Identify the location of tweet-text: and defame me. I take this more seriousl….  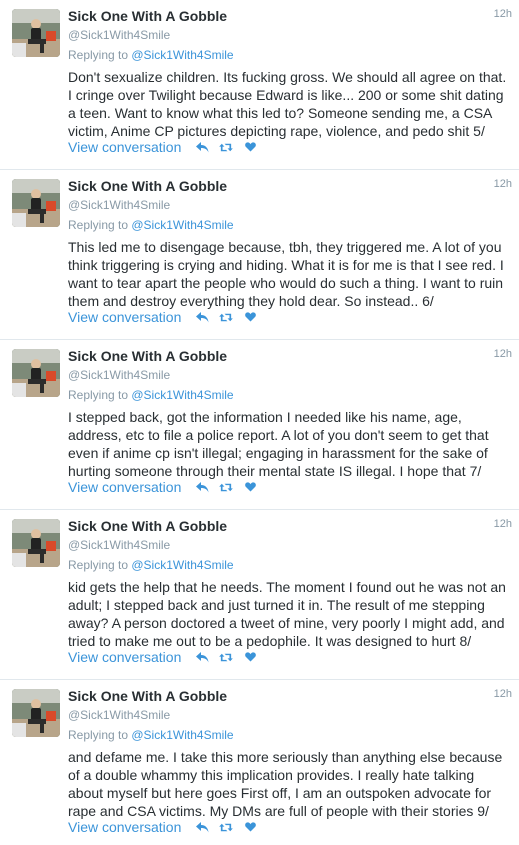
(285, 784).